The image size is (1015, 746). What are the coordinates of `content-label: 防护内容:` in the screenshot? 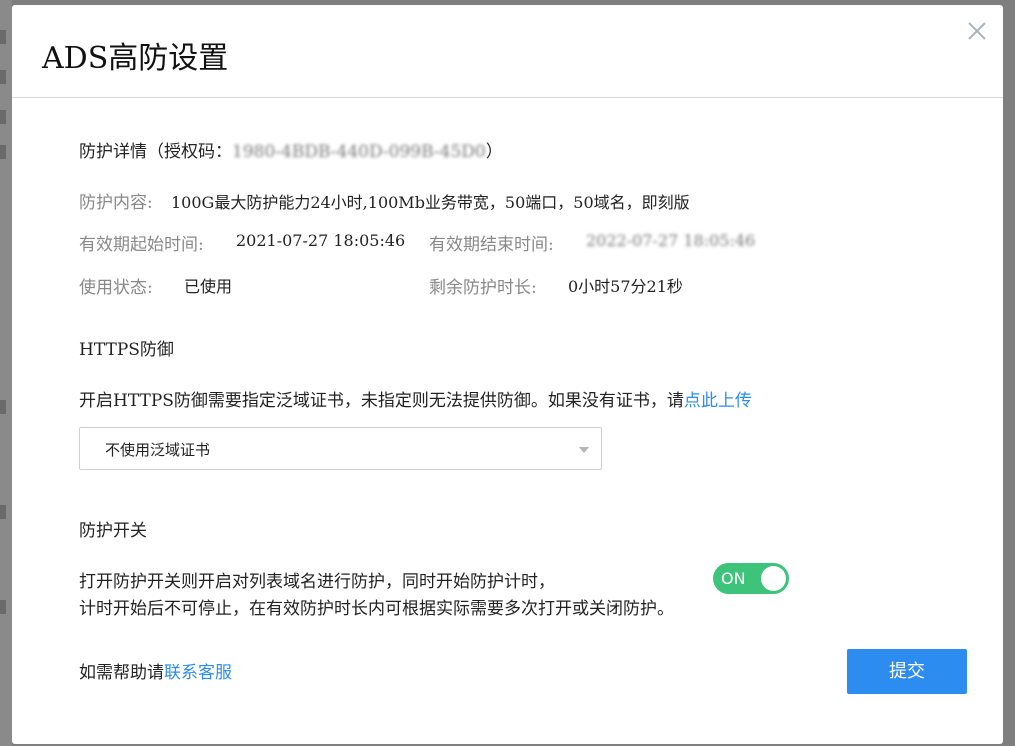 It's located at (116, 203).